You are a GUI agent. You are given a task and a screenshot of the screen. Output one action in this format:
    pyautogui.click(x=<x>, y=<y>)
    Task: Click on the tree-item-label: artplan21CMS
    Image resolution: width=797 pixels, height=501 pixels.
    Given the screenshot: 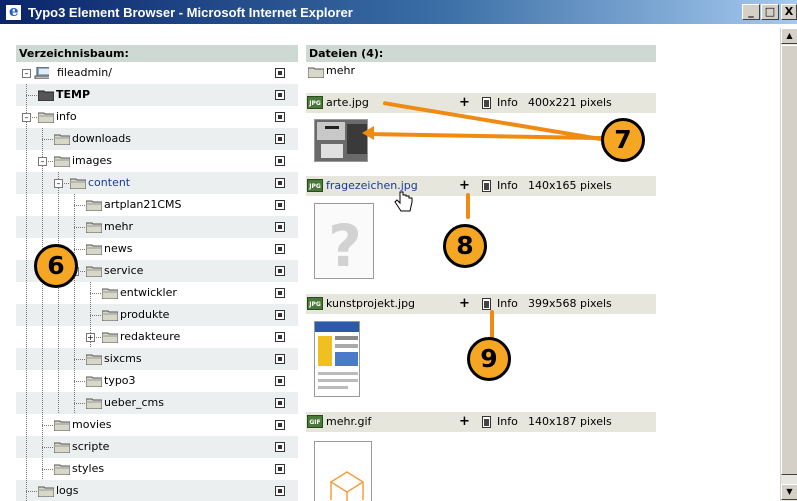 What is the action you would take?
    pyautogui.click(x=142, y=204)
    